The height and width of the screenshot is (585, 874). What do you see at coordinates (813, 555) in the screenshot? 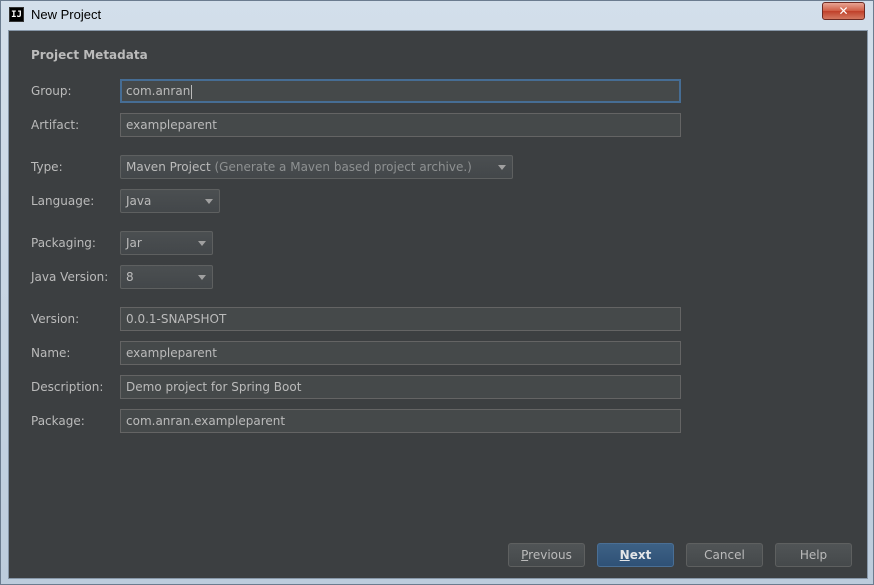
I see `help-button: Help` at bounding box center [813, 555].